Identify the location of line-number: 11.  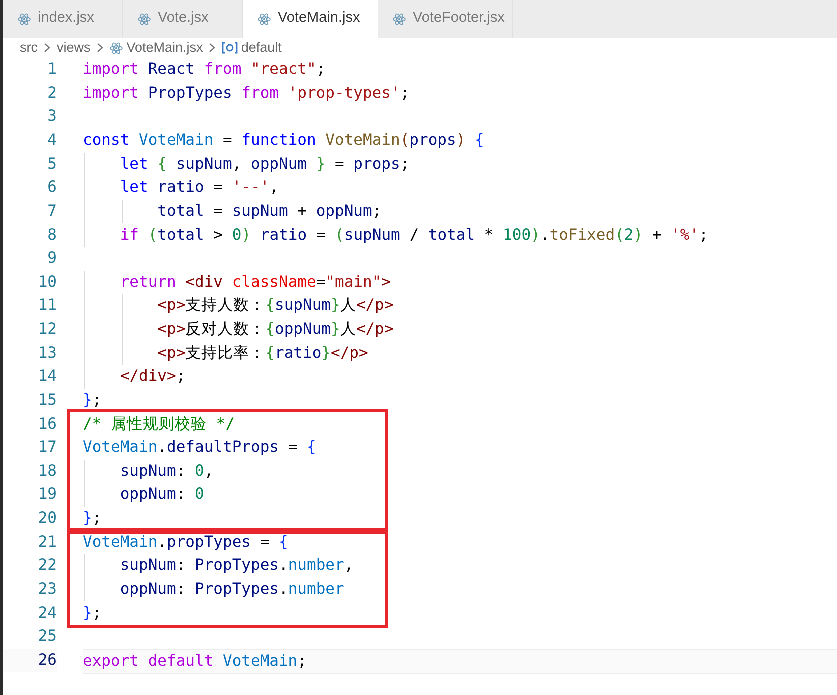
(47, 305).